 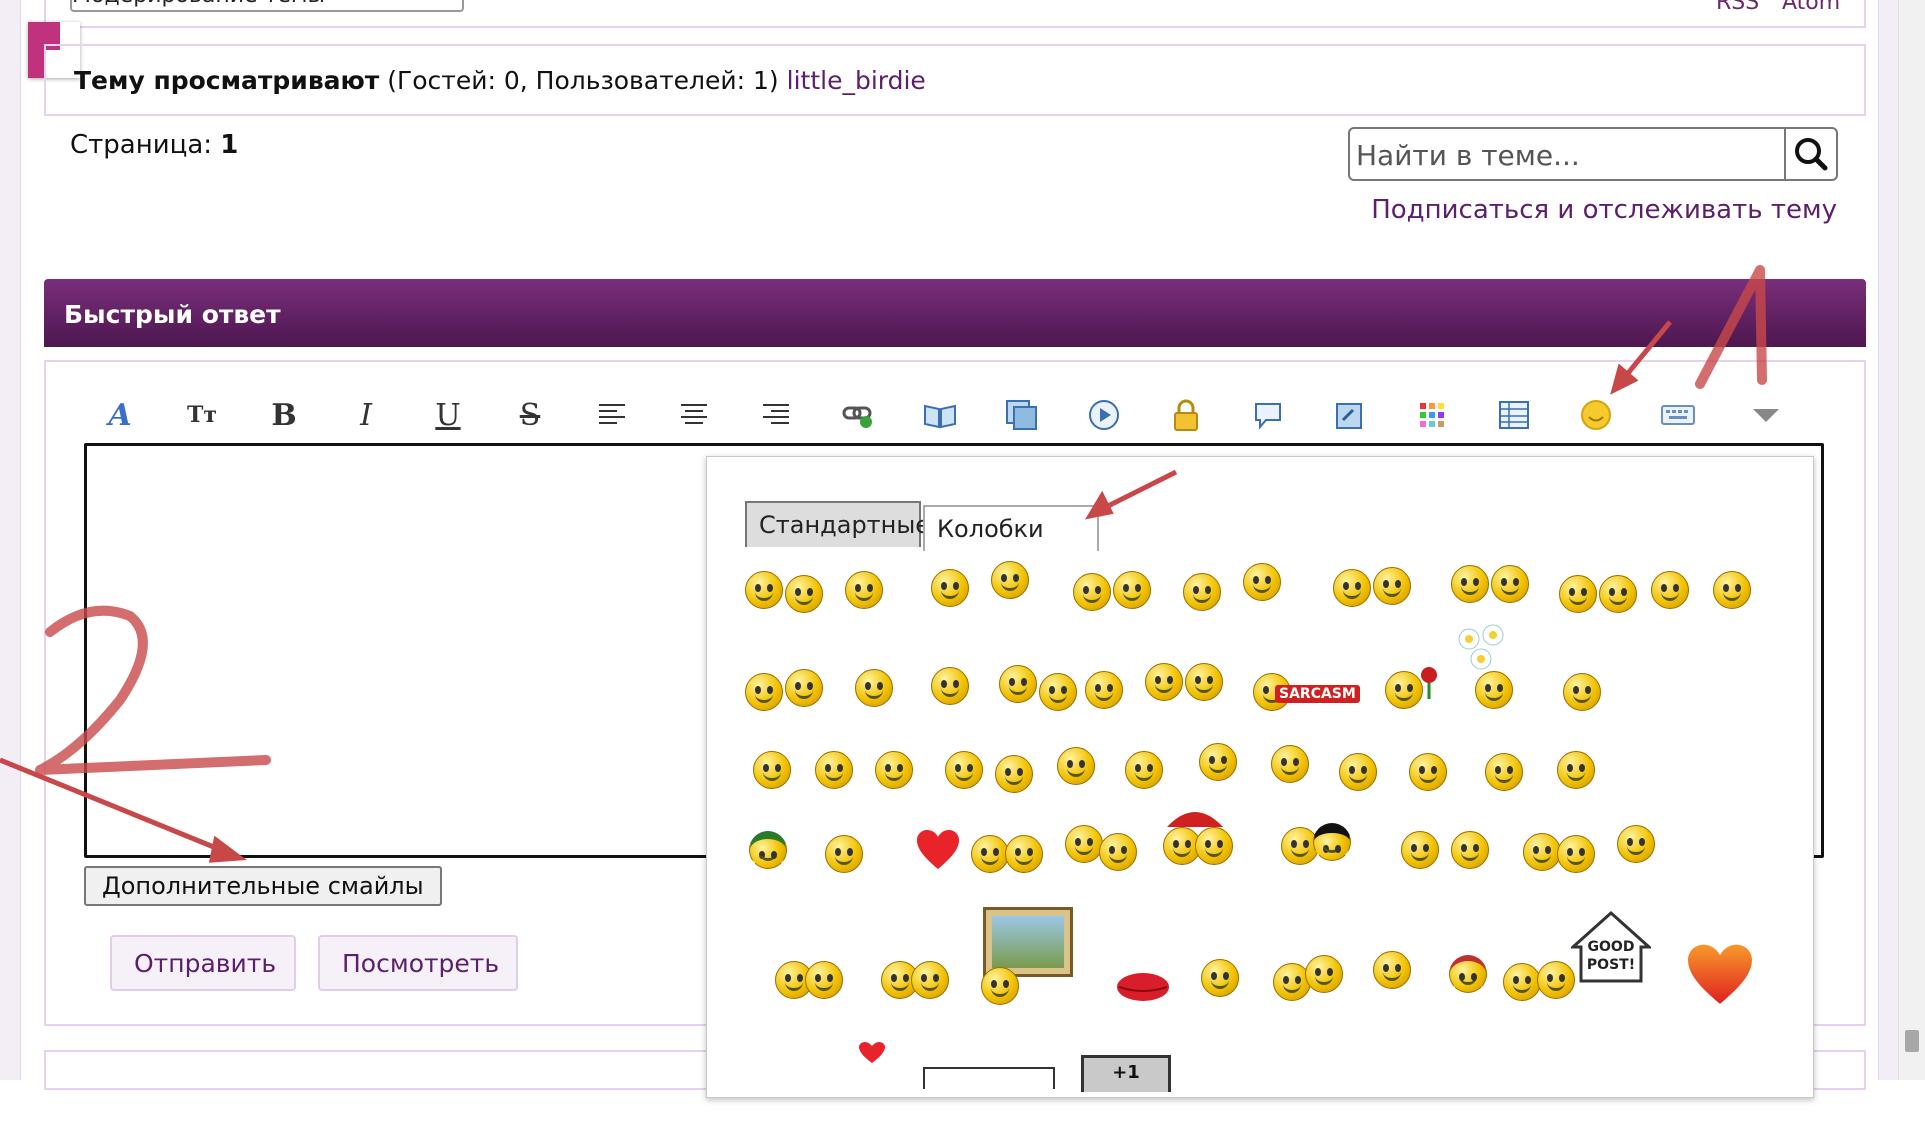 I want to click on moderation-select: Модерирование темы, so click(x=267, y=6).